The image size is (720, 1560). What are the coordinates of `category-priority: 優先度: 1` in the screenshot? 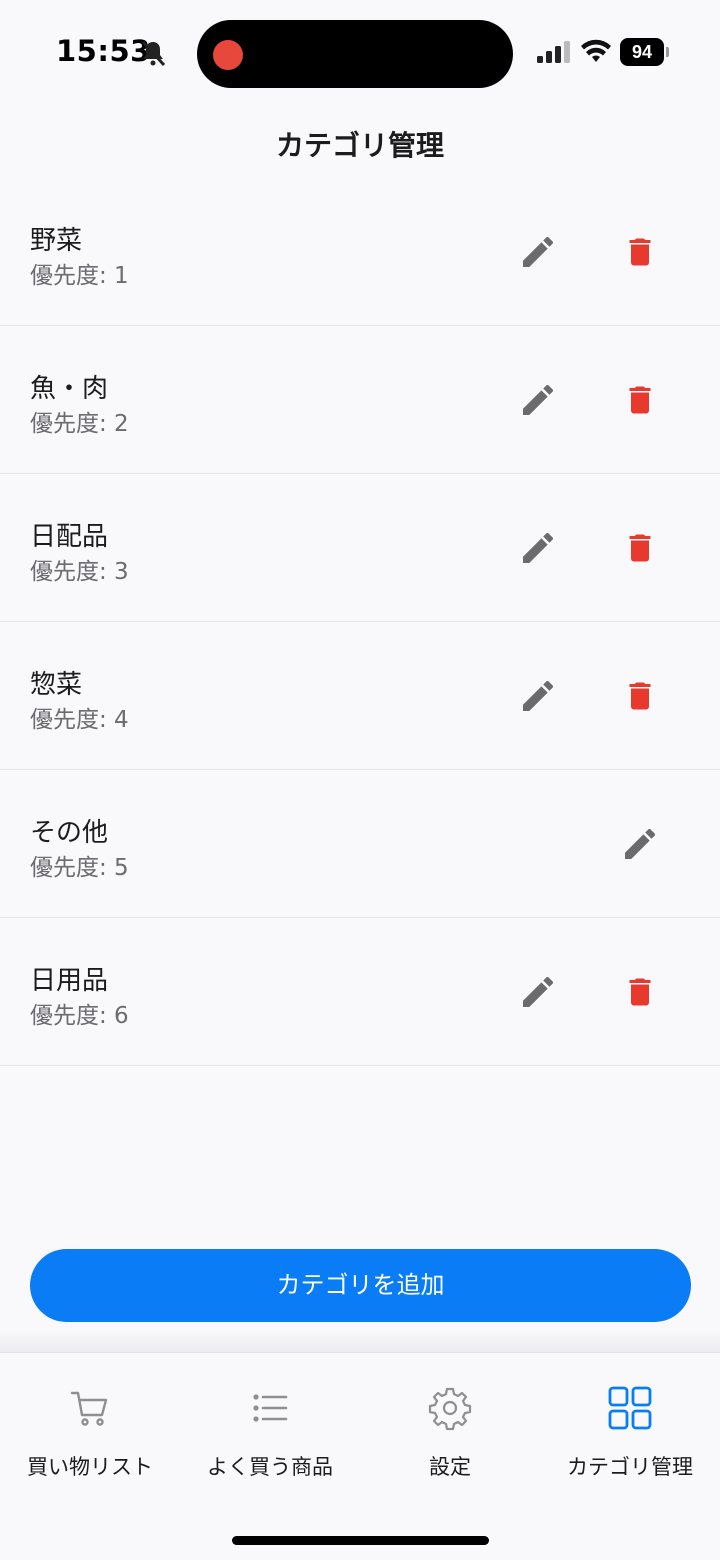 It's located at (79, 276).